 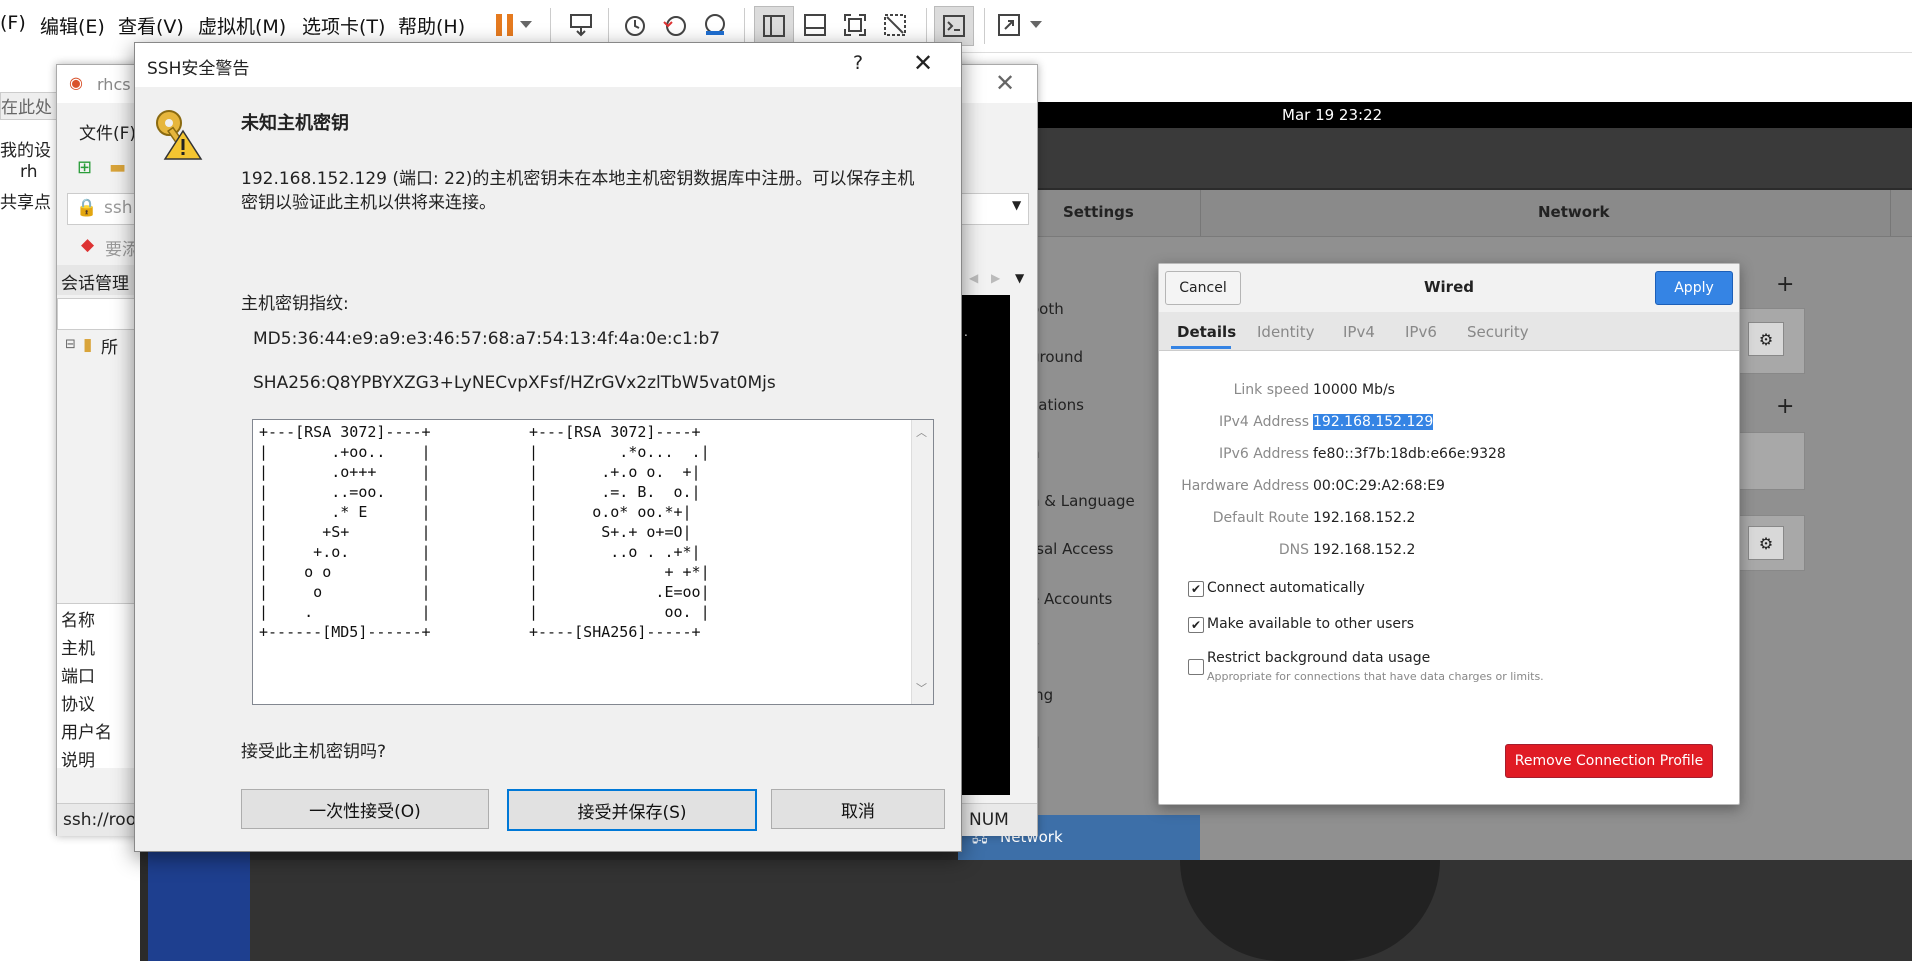 I want to click on menu-view: 查看(V), so click(x=151, y=25).